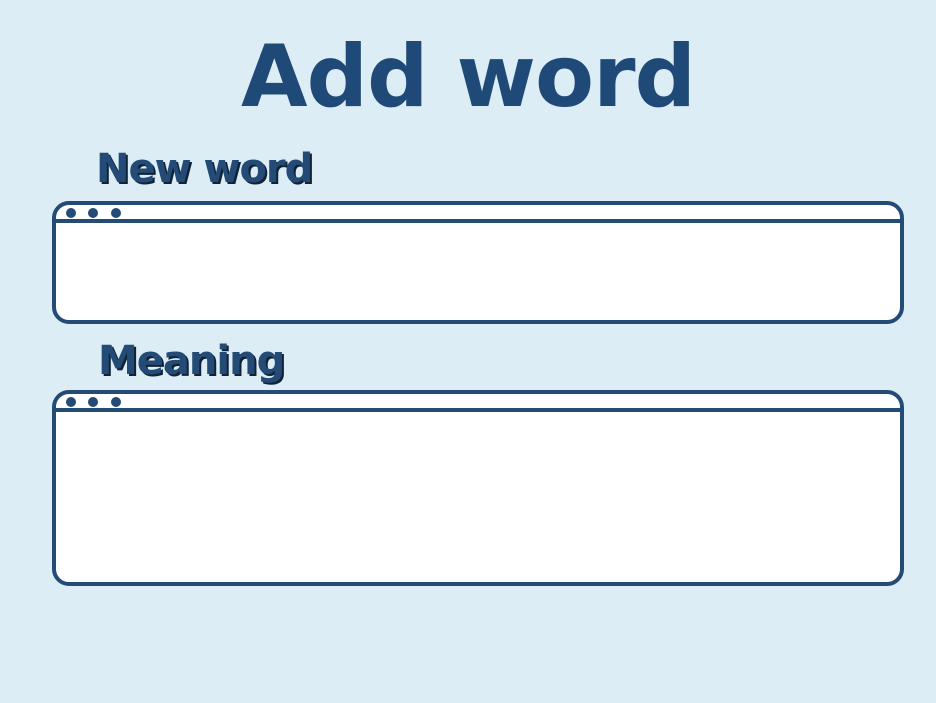  Describe the element at coordinates (204, 169) in the screenshot. I see `new-word-label: New word` at that location.